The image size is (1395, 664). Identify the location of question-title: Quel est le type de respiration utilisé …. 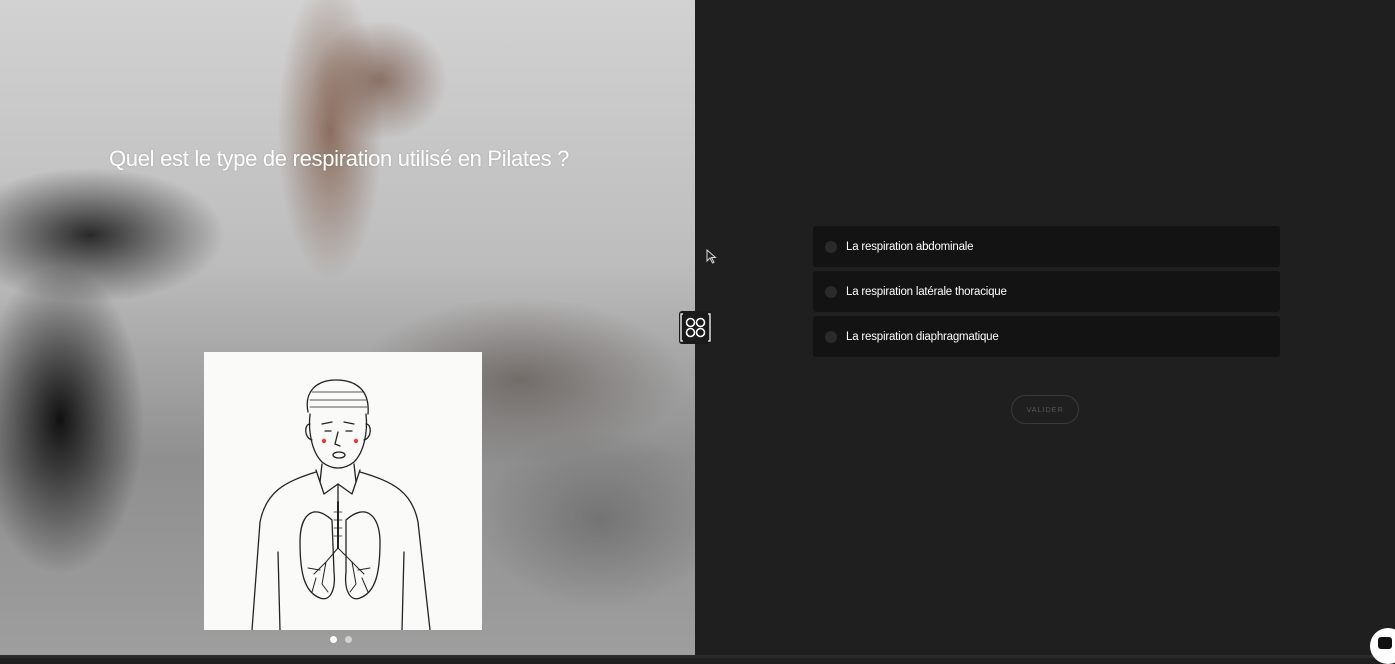
(339, 158).